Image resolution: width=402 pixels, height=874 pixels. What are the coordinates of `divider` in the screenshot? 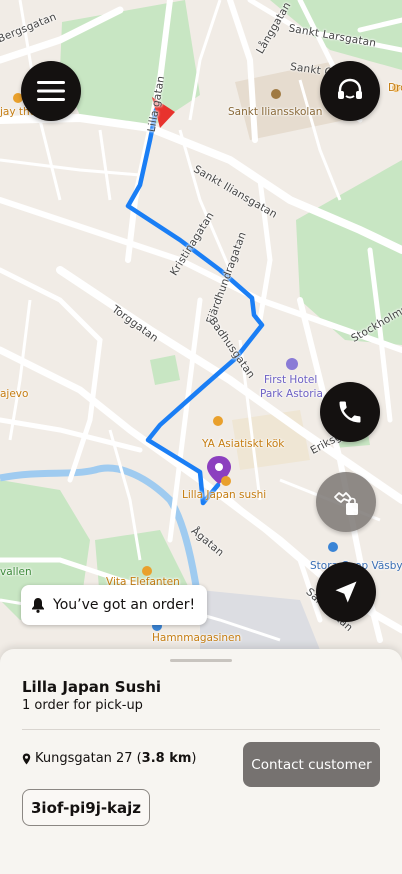 It's located at (201, 729).